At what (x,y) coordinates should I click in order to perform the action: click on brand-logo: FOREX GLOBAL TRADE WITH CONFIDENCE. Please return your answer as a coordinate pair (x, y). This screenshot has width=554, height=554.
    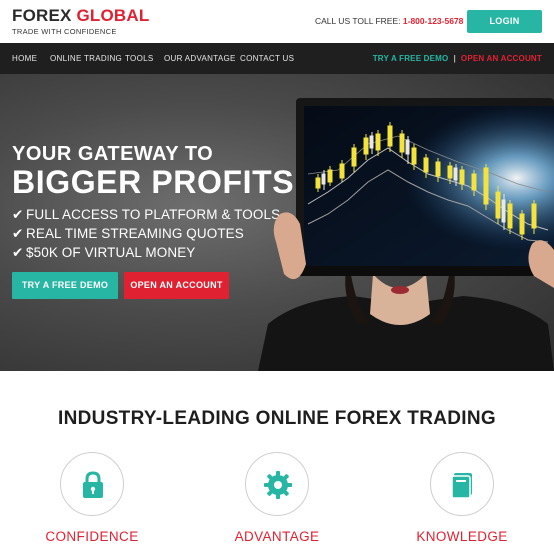
    Looking at the image, I should click on (80, 22).